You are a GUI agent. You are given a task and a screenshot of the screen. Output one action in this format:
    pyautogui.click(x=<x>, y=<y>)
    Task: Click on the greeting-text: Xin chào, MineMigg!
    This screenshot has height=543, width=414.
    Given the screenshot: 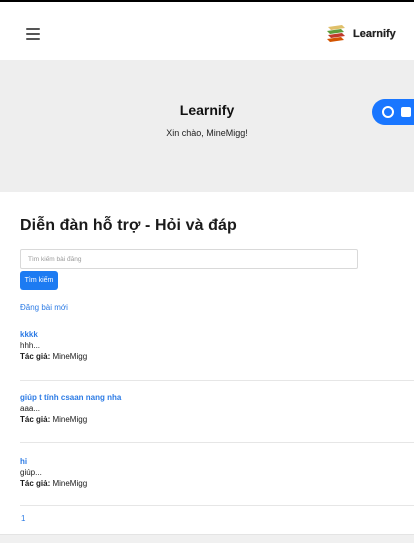 What is the action you would take?
    pyautogui.click(x=207, y=133)
    